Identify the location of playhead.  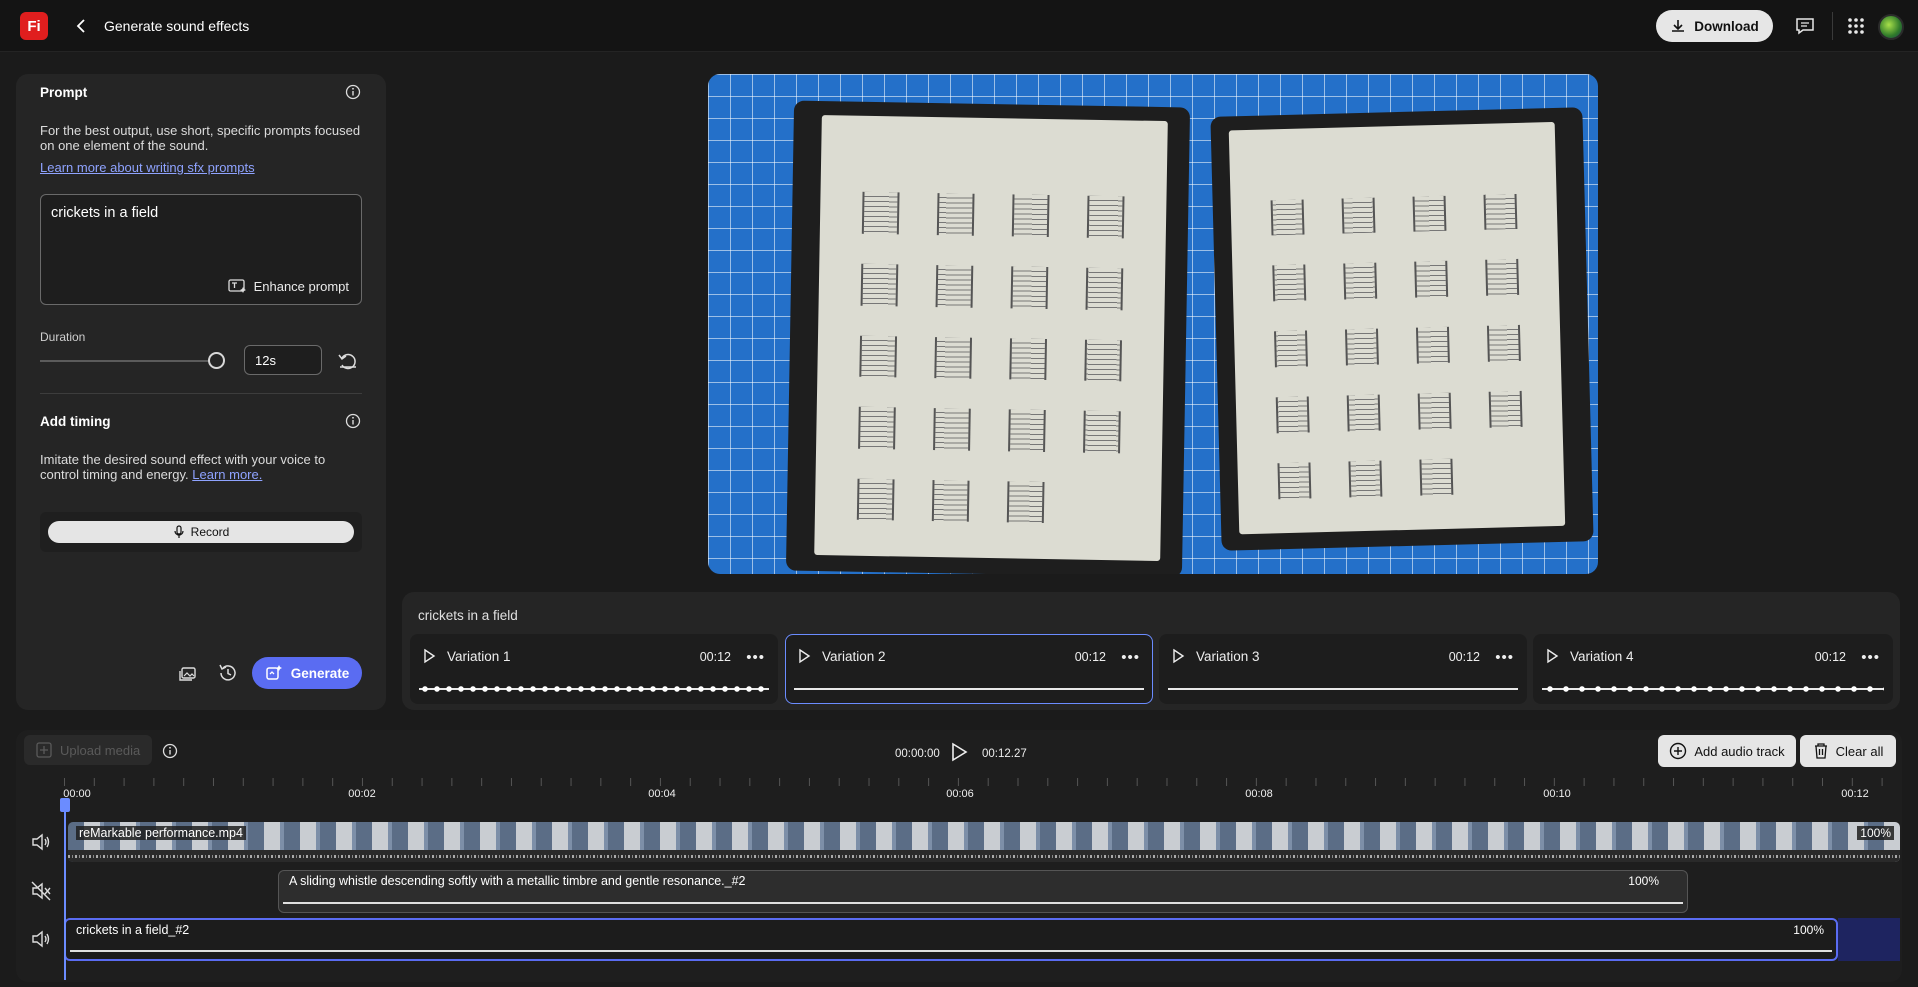
(65, 890).